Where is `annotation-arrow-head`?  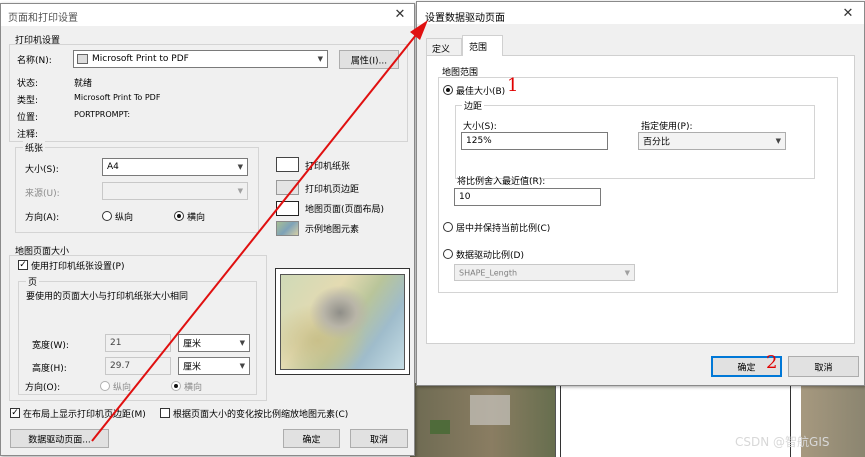 annotation-arrow-head is located at coordinates (419, 30).